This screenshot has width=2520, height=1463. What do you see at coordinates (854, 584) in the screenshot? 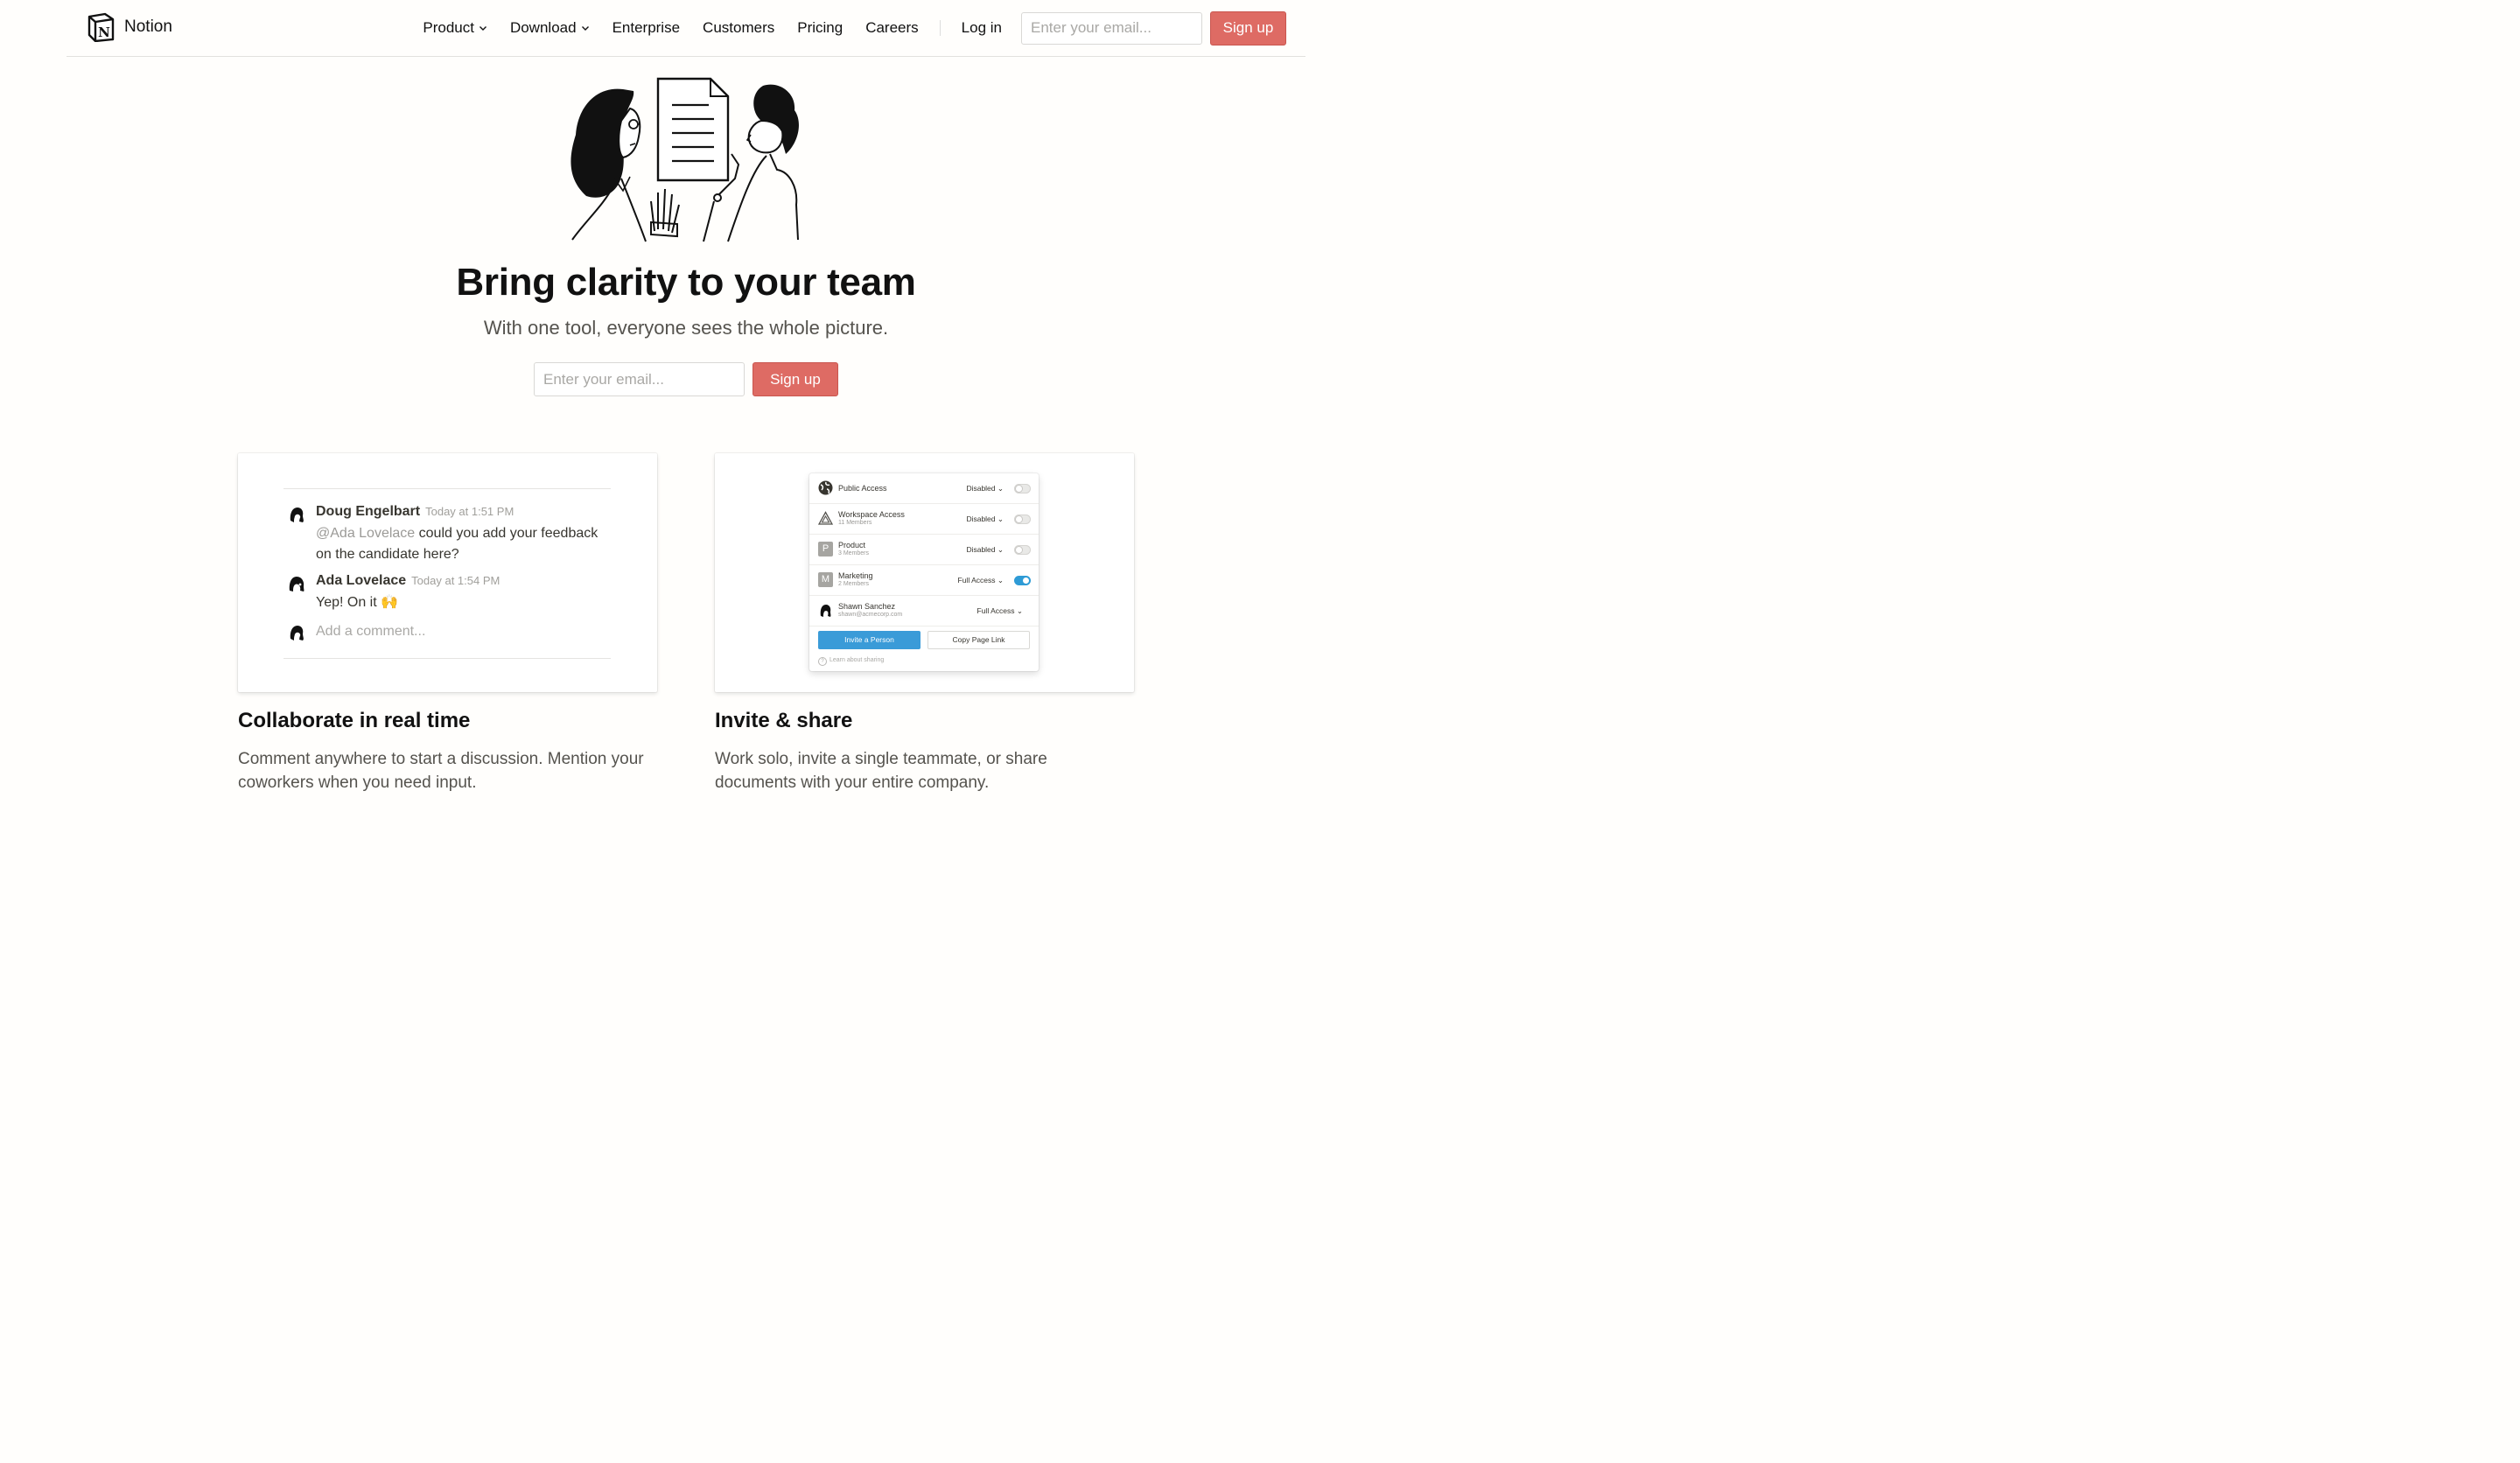
I see `share-row-meta: 2 Members` at bounding box center [854, 584].